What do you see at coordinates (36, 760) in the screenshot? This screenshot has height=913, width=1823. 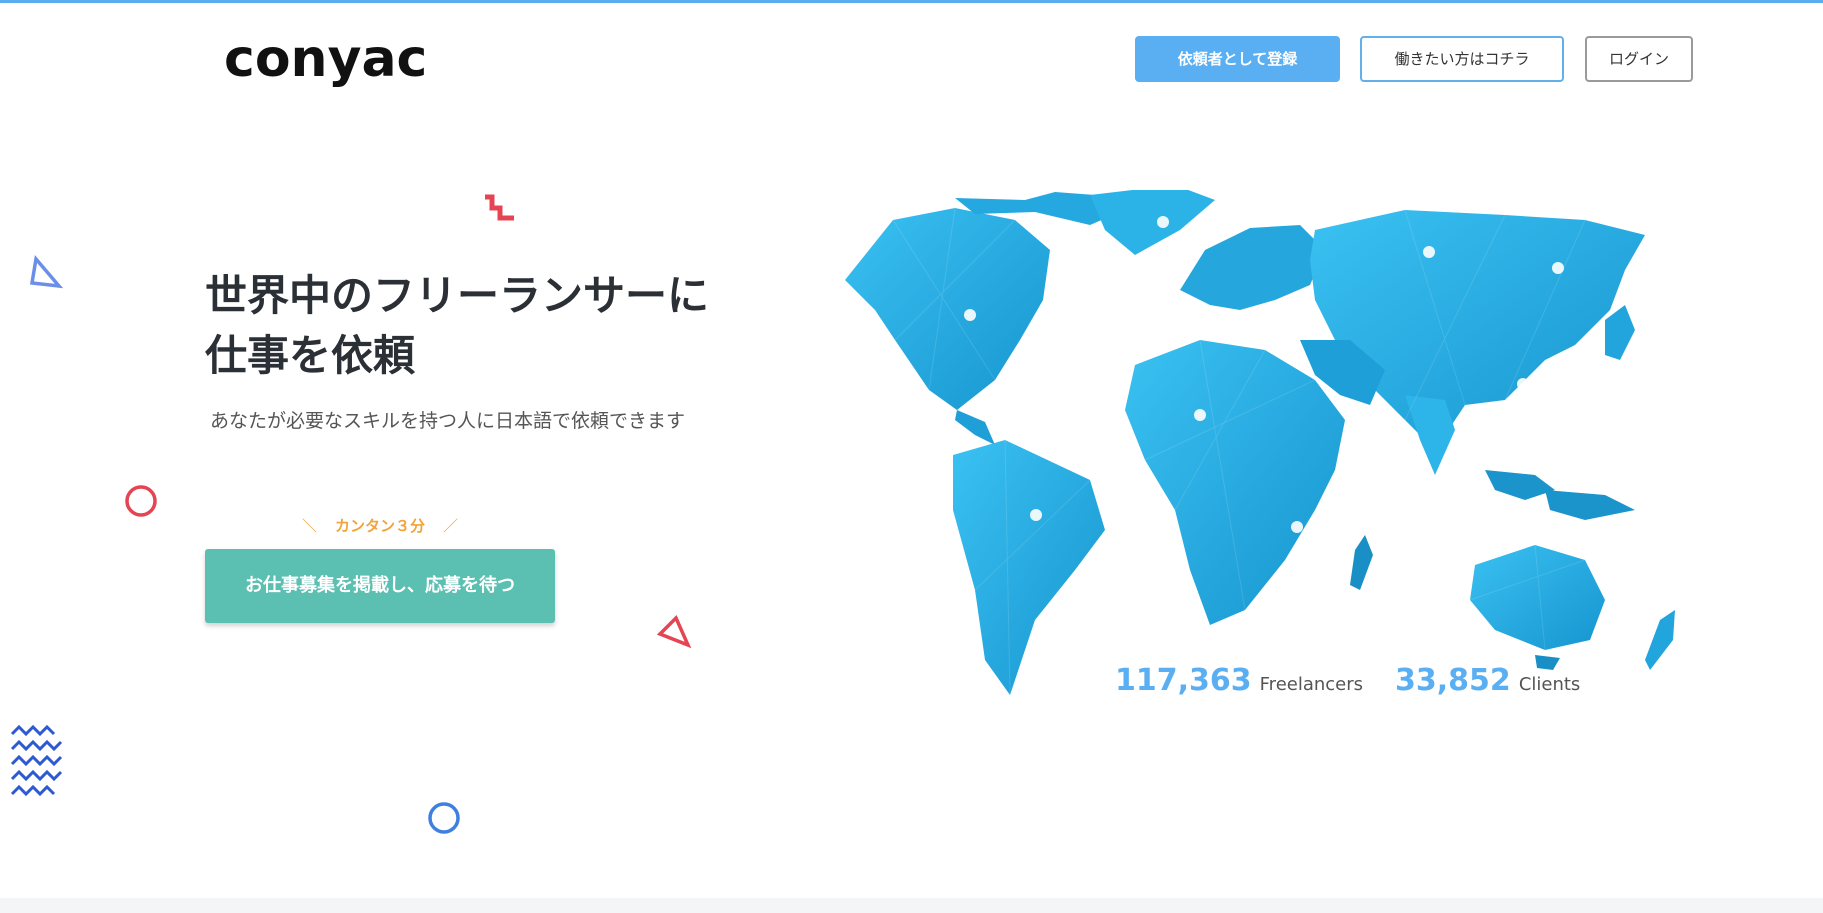 I see `blue-wave-icon` at bounding box center [36, 760].